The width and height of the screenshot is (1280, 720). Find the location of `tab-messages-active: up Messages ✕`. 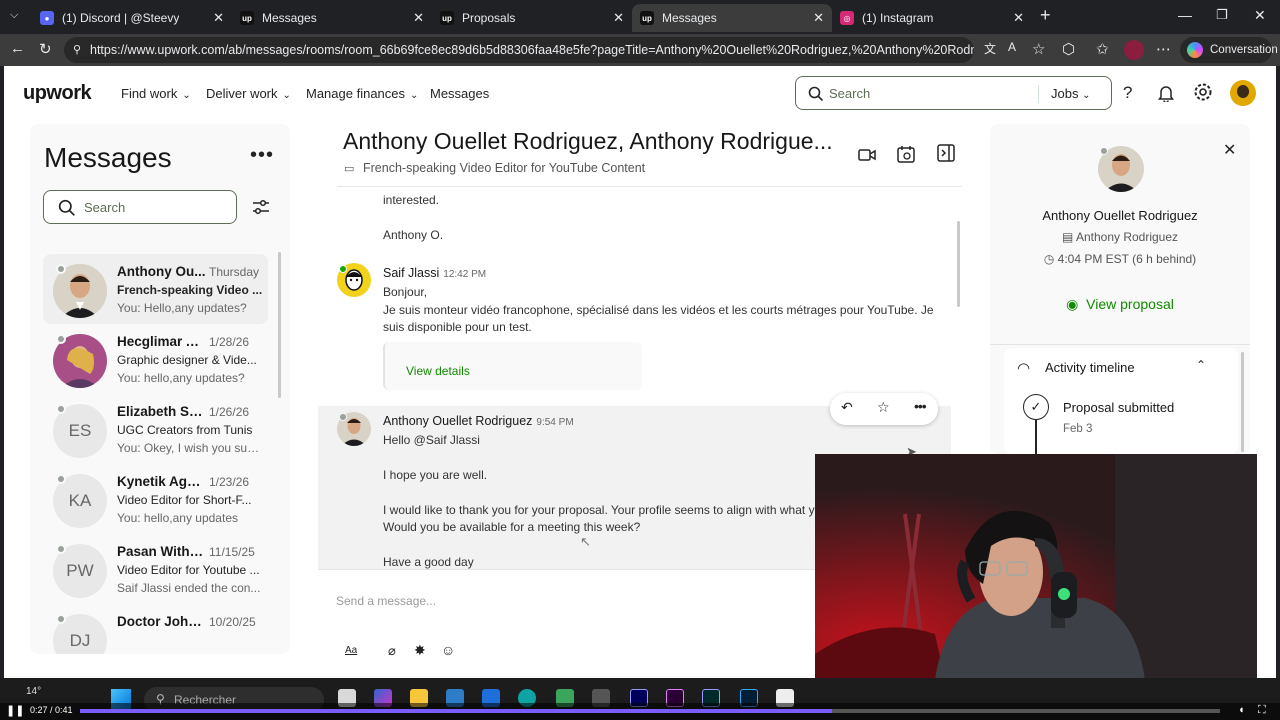

tab-messages-active: up Messages ✕ is located at coordinates (732, 18).